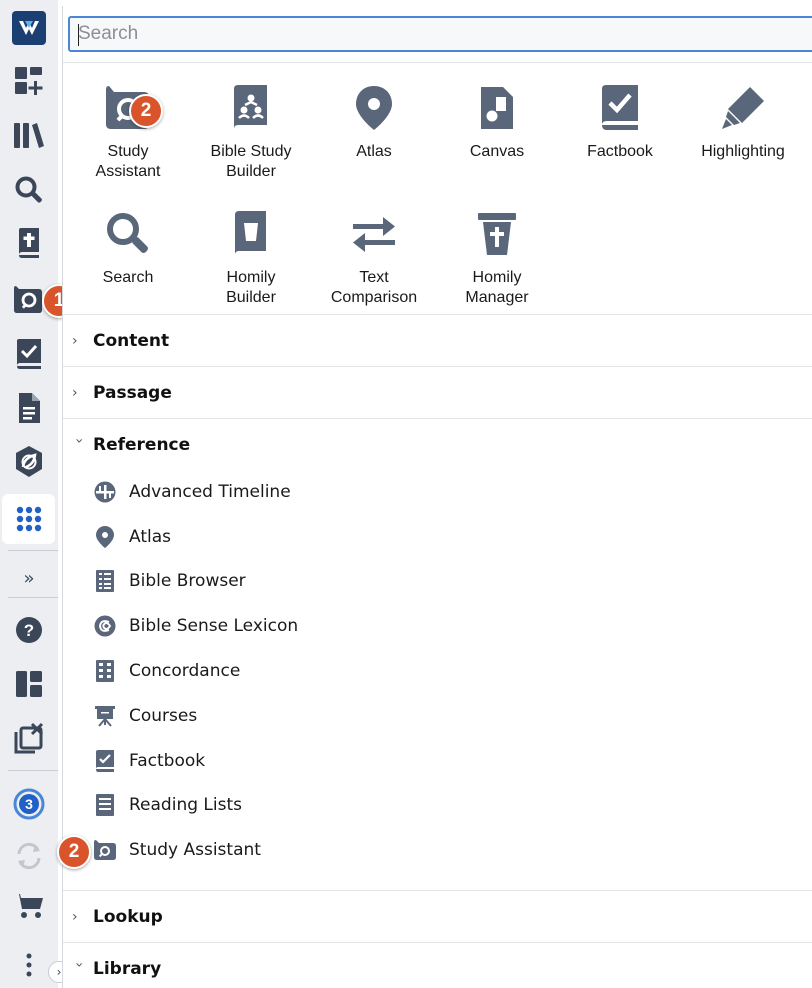 This screenshot has width=812, height=988. Describe the element at coordinates (29, 408) in the screenshot. I see `document-icon` at that location.